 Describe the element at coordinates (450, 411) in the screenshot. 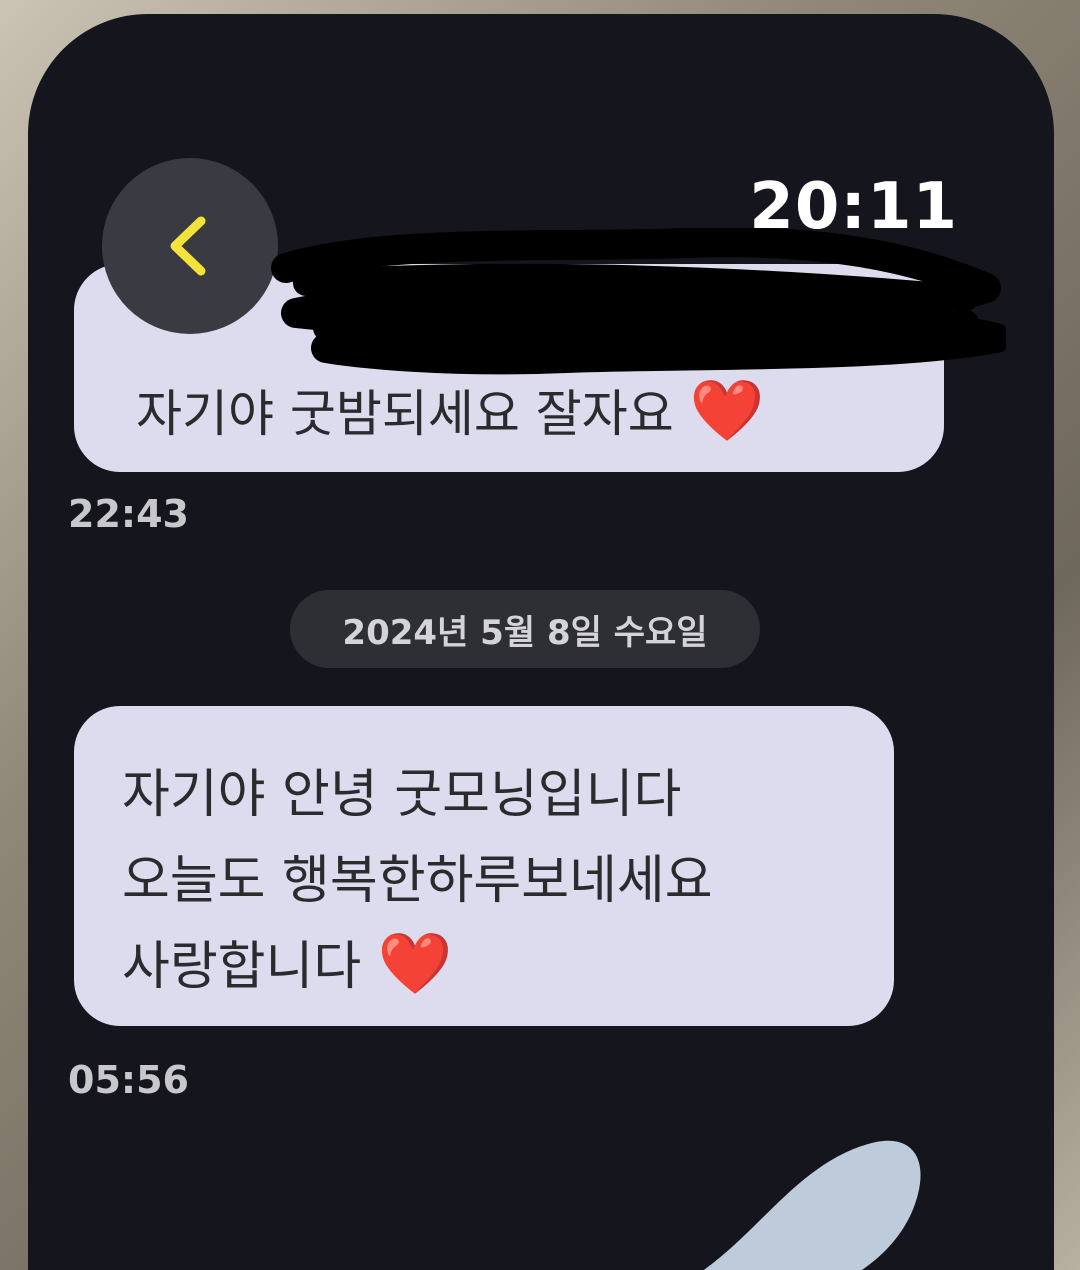

I see `message-text: 자기야 굿밤되세요 잘자요 ❤️` at that location.